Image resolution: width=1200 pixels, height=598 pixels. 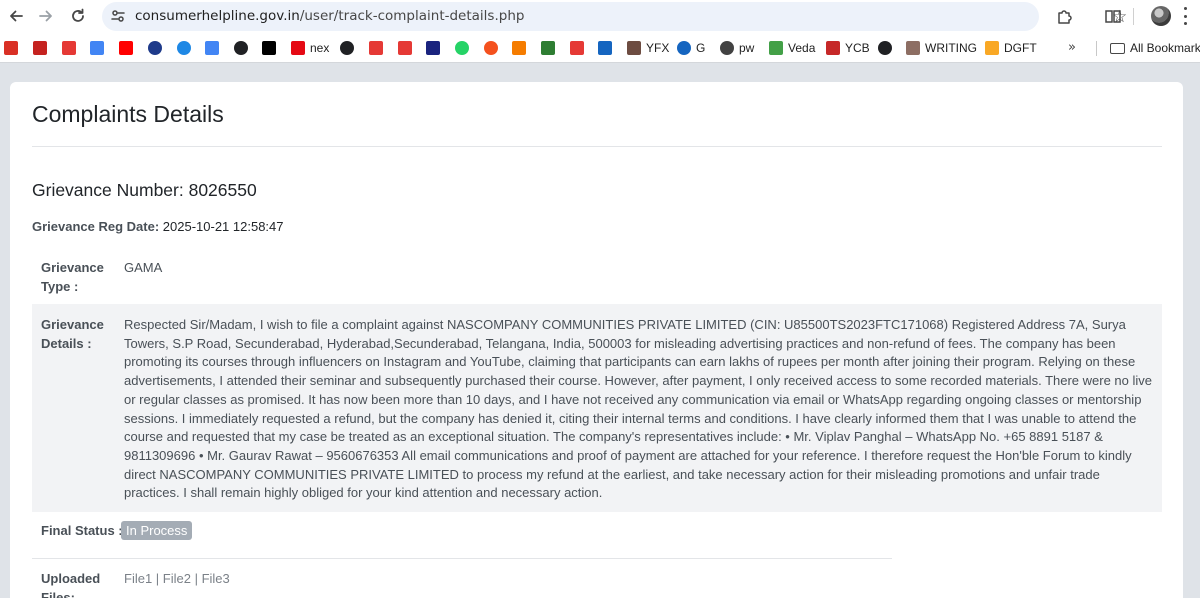 What do you see at coordinates (1133, 16) in the screenshot?
I see `toolbar-divider` at bounding box center [1133, 16].